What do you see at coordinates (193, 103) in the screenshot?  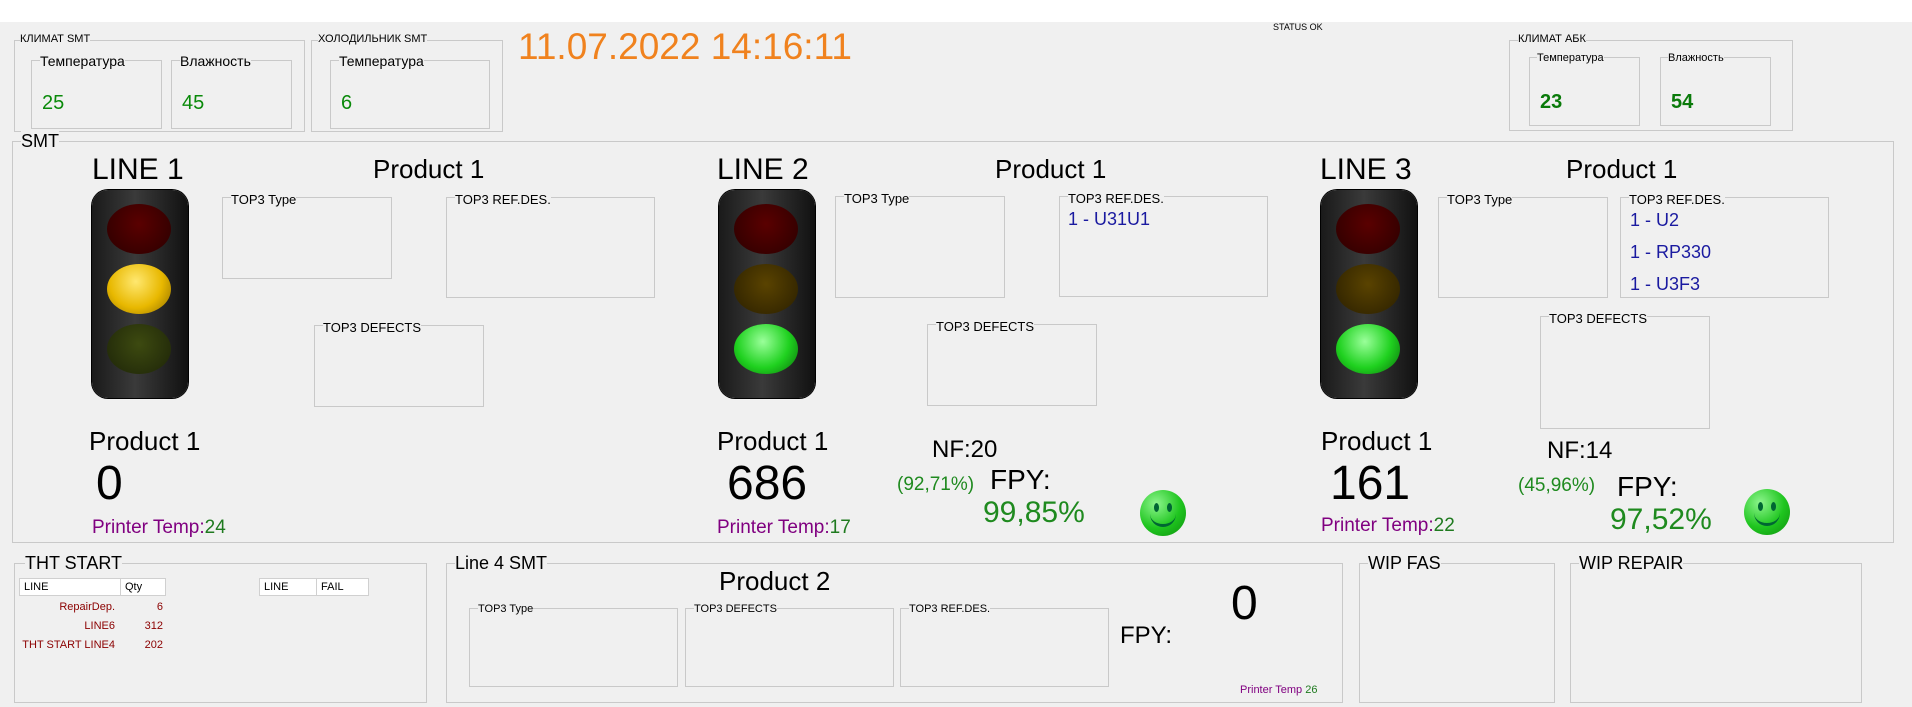 I see `climate-smt-hum-value: 45` at bounding box center [193, 103].